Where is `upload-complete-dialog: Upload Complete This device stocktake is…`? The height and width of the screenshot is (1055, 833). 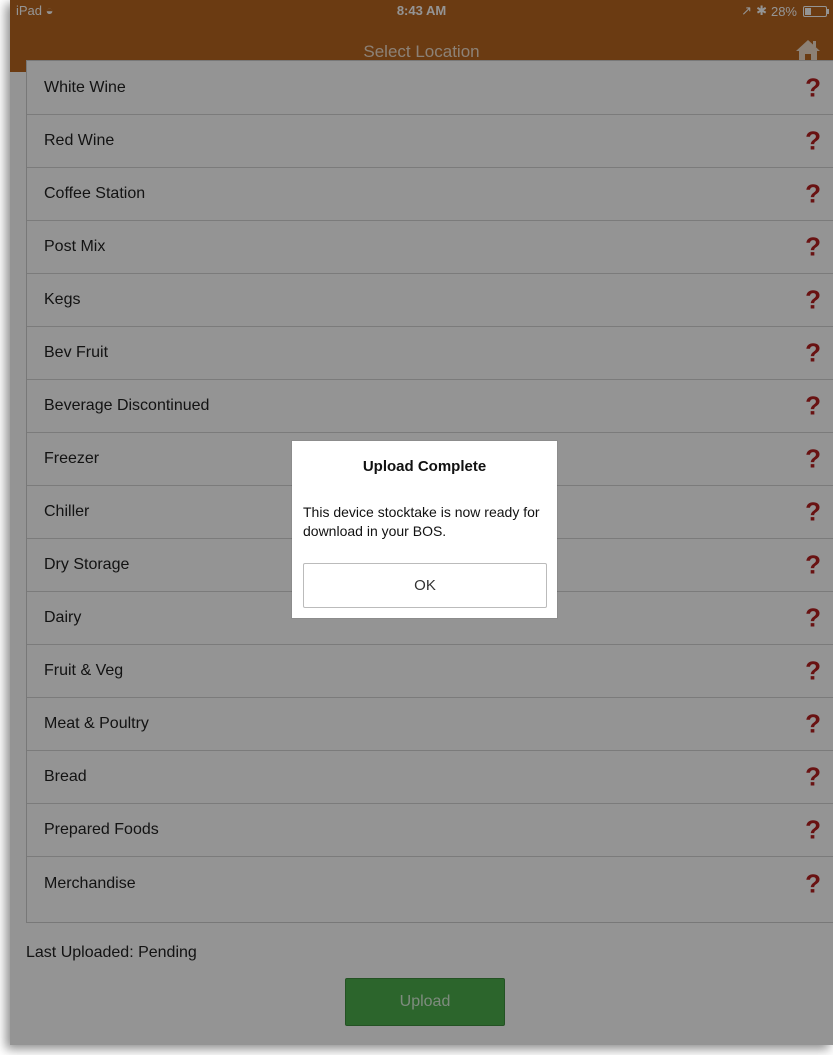
upload-complete-dialog: Upload Complete This device stocktake is… is located at coordinates (424, 529).